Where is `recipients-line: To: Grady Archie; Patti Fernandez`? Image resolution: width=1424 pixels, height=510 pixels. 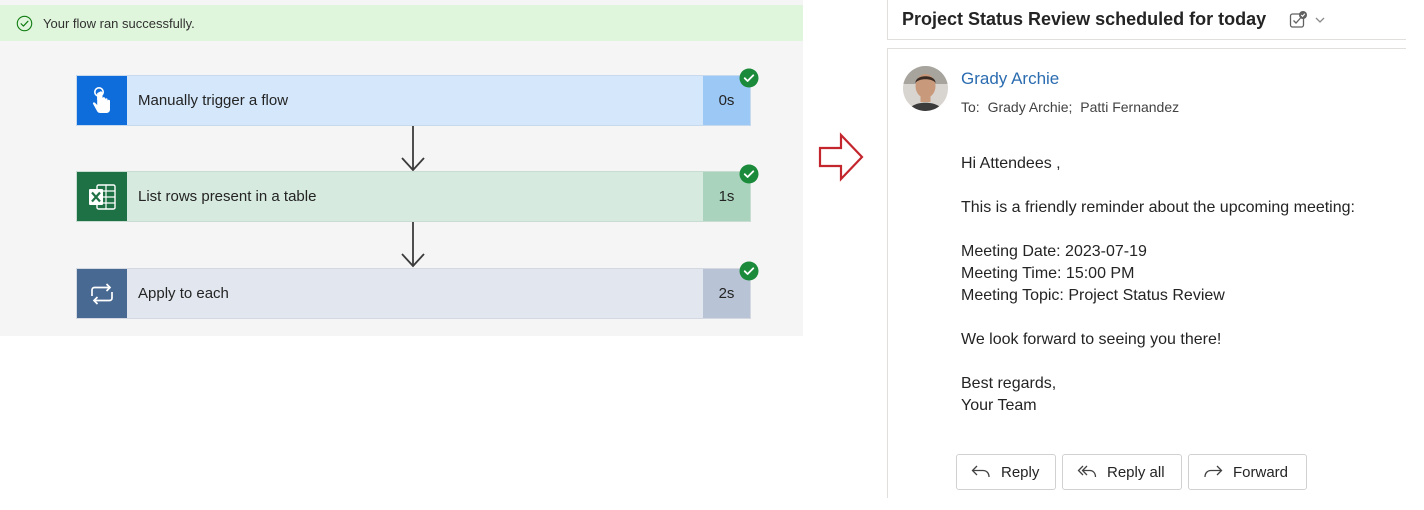 recipients-line: To: Grady Archie; Patti Fernandez is located at coordinates (1072, 107).